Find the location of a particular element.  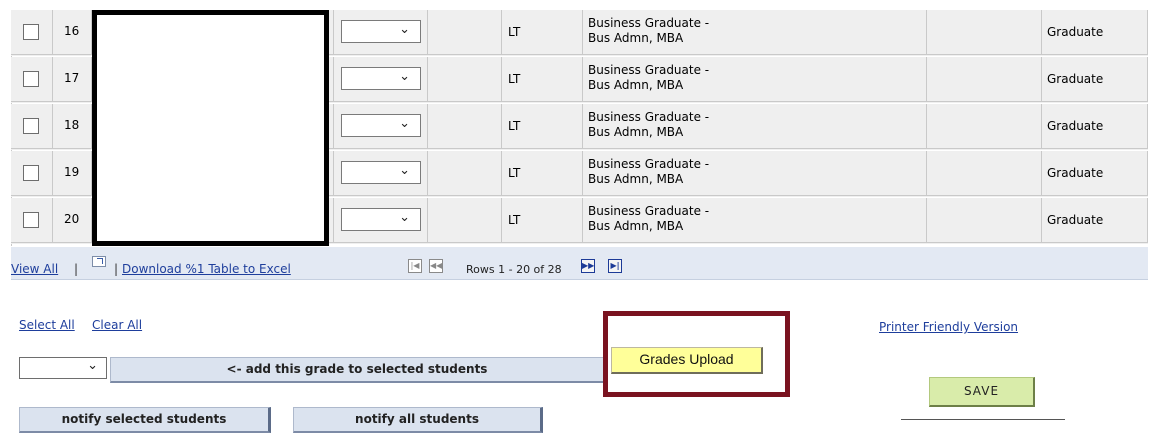

download-excel-link: Download %1 Table to Excel is located at coordinates (206, 269).